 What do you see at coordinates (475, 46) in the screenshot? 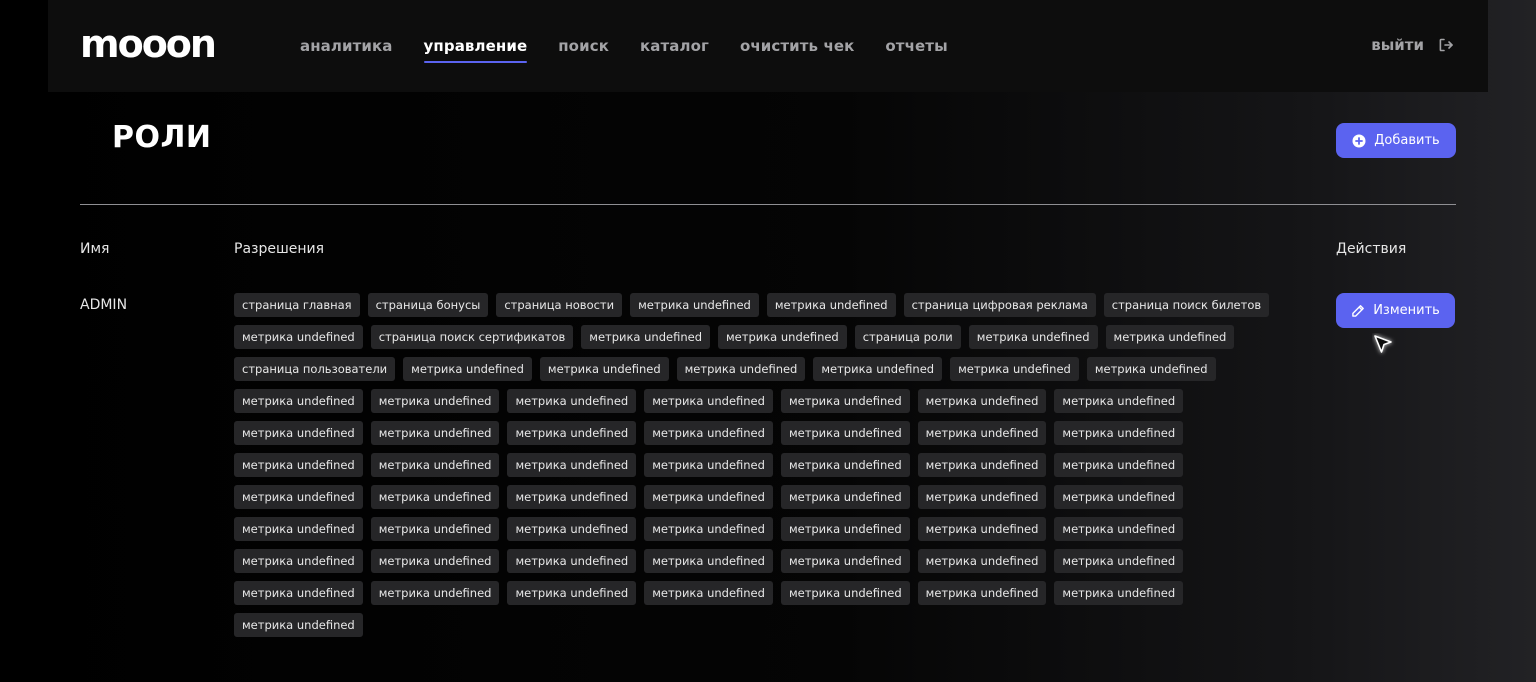
I see `nav-item-label: управление` at bounding box center [475, 46].